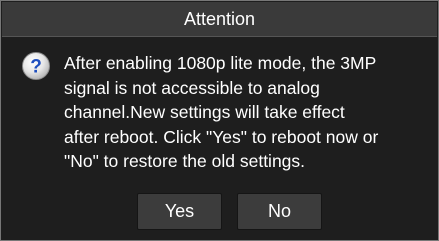 This screenshot has width=439, height=241. I want to click on dialog-title-bar: Attention, so click(219, 19).